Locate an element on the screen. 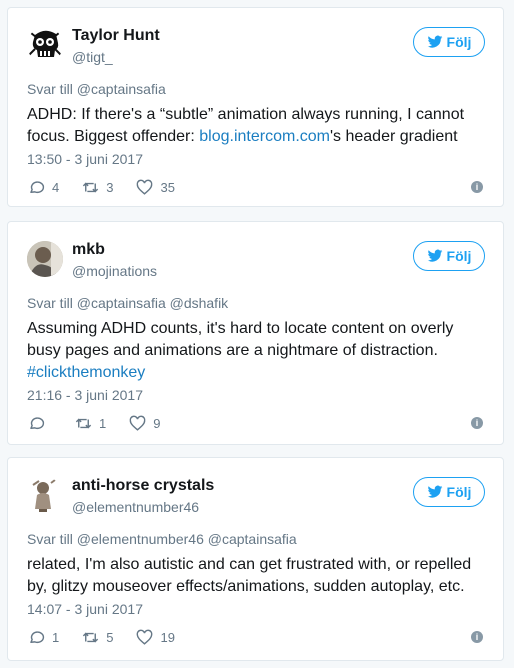 The height and width of the screenshot is (668, 514). reply-button: 1 is located at coordinates (43, 637).